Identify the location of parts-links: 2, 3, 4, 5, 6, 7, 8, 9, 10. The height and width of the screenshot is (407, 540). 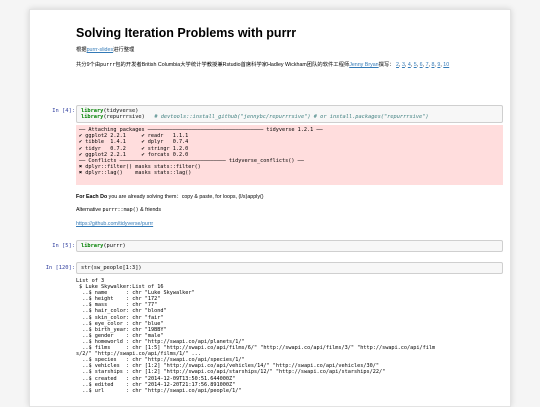
(422, 65).